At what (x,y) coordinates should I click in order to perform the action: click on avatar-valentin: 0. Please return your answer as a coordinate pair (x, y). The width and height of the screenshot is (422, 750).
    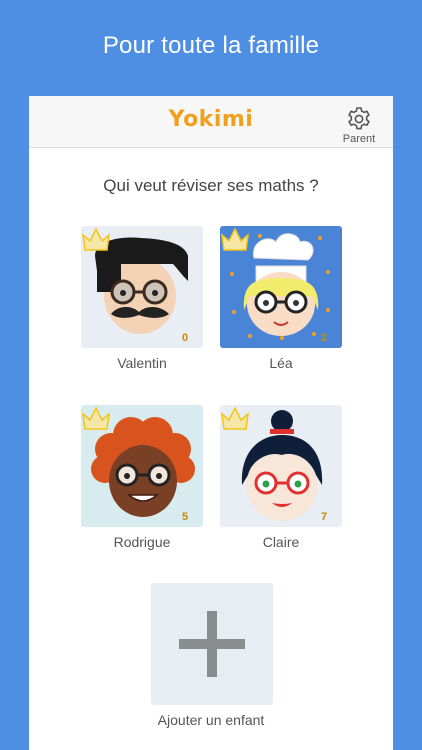
    Looking at the image, I should click on (142, 287).